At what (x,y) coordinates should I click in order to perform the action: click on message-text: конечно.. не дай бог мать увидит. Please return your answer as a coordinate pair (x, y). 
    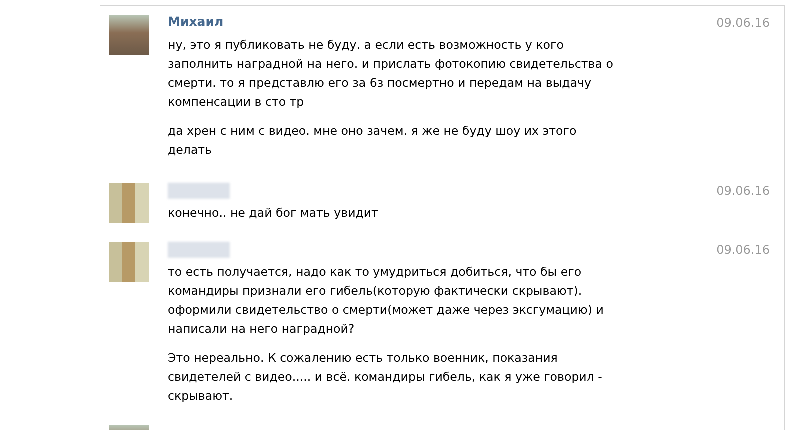
    Looking at the image, I should click on (274, 213).